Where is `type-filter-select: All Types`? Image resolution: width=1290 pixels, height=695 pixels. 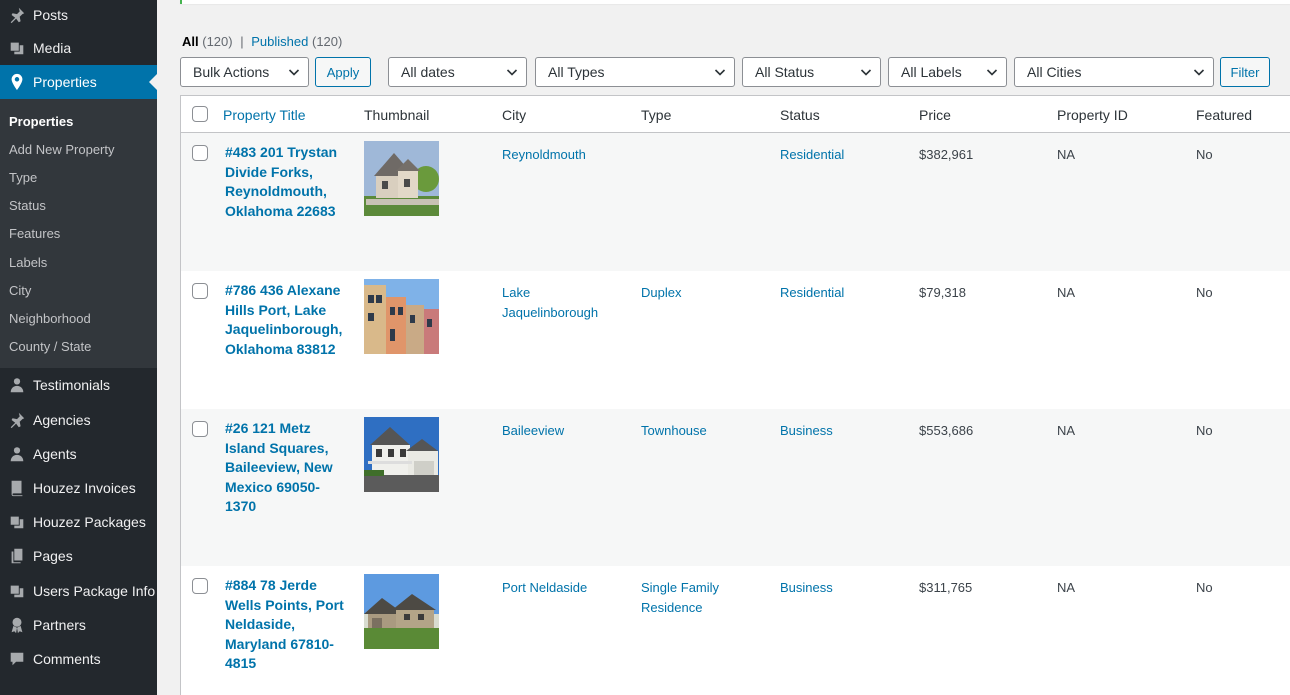 type-filter-select: All Types is located at coordinates (635, 72).